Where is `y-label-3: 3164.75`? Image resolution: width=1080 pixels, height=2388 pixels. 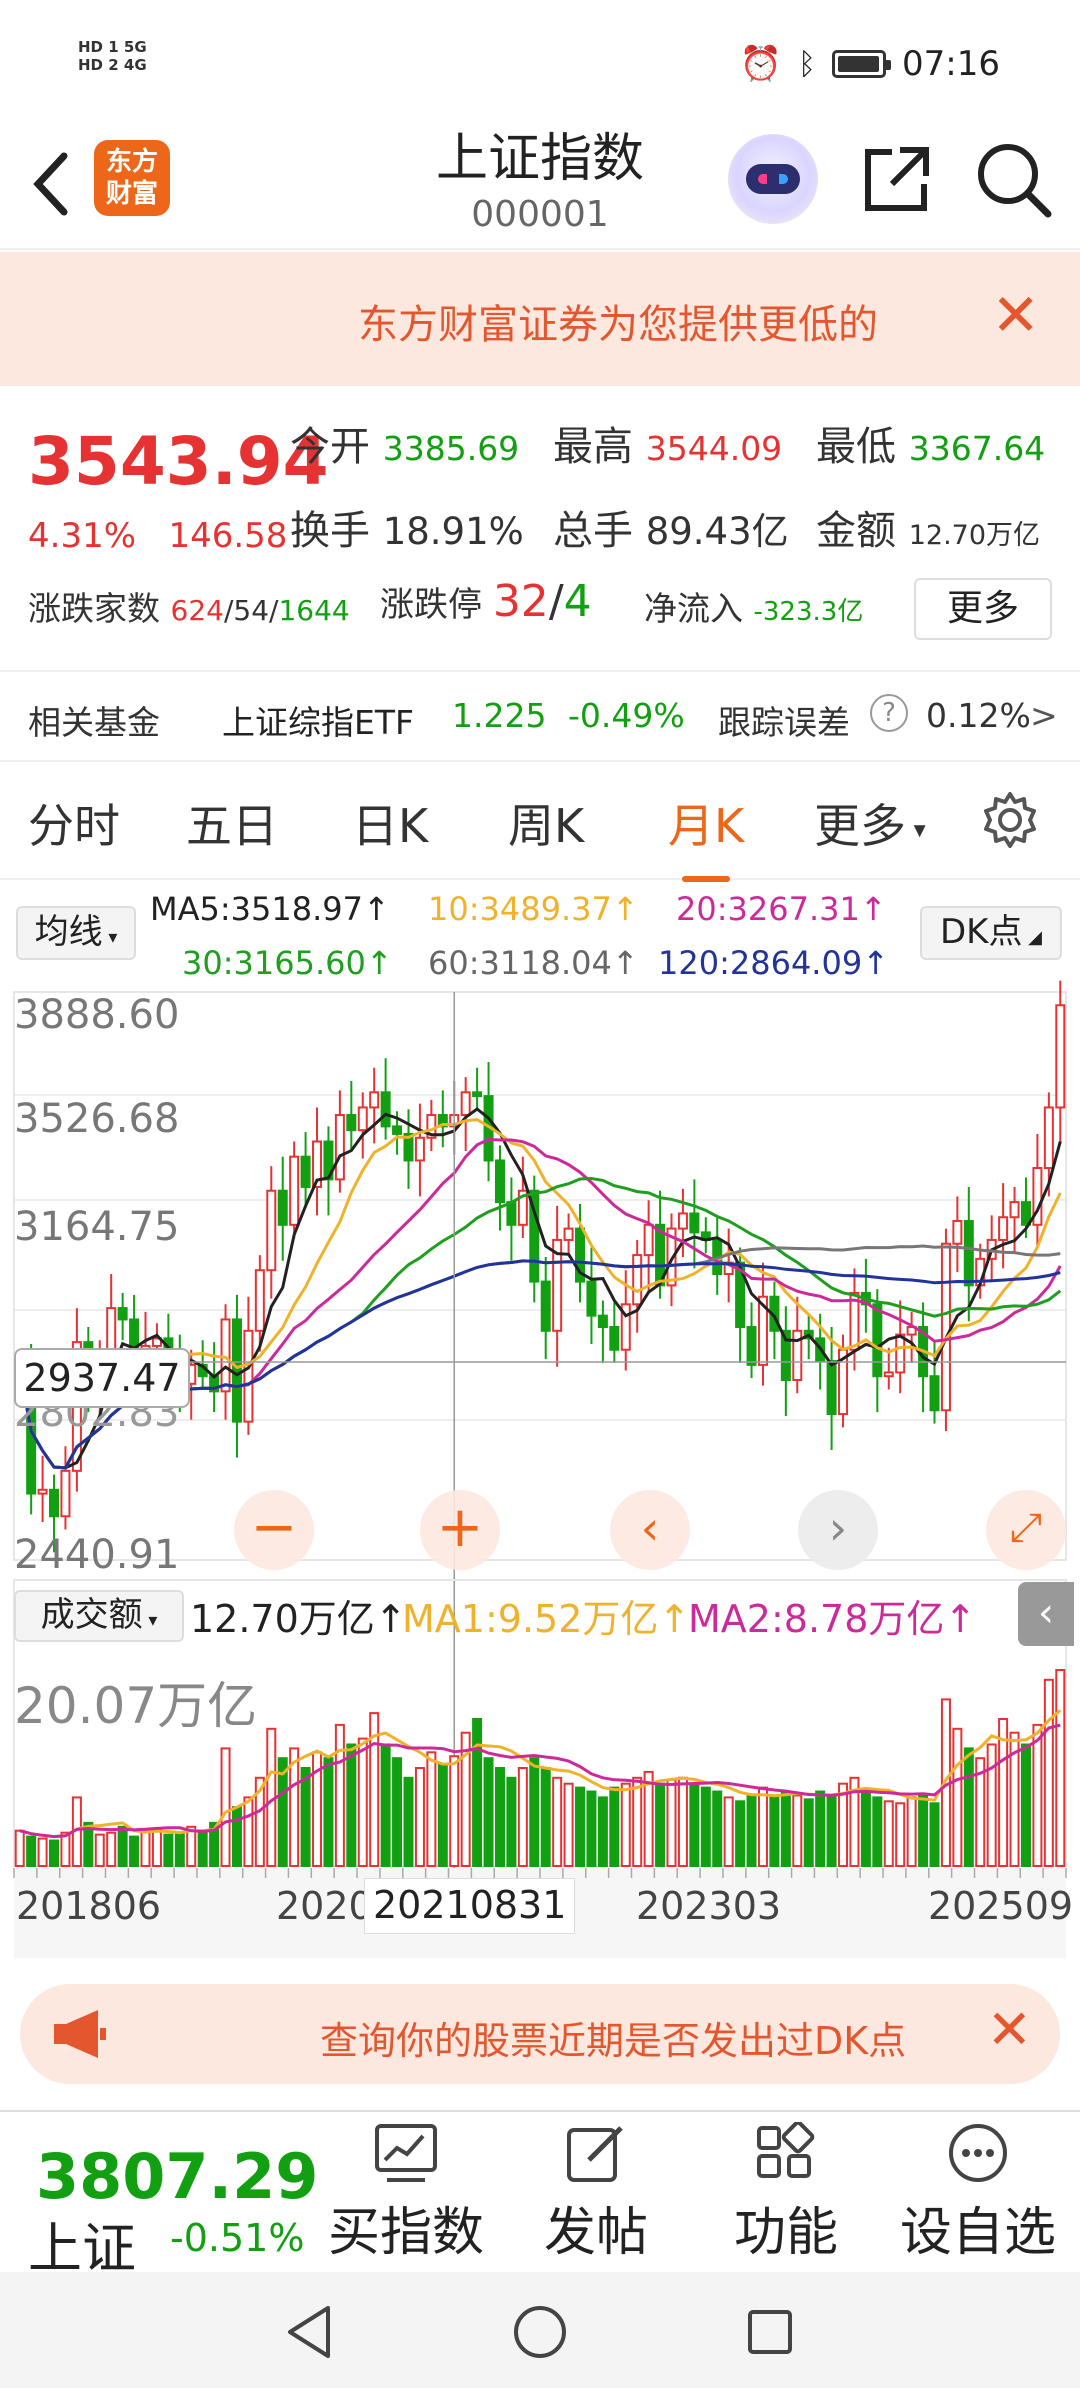 y-label-3: 3164.75 is located at coordinates (97, 1227).